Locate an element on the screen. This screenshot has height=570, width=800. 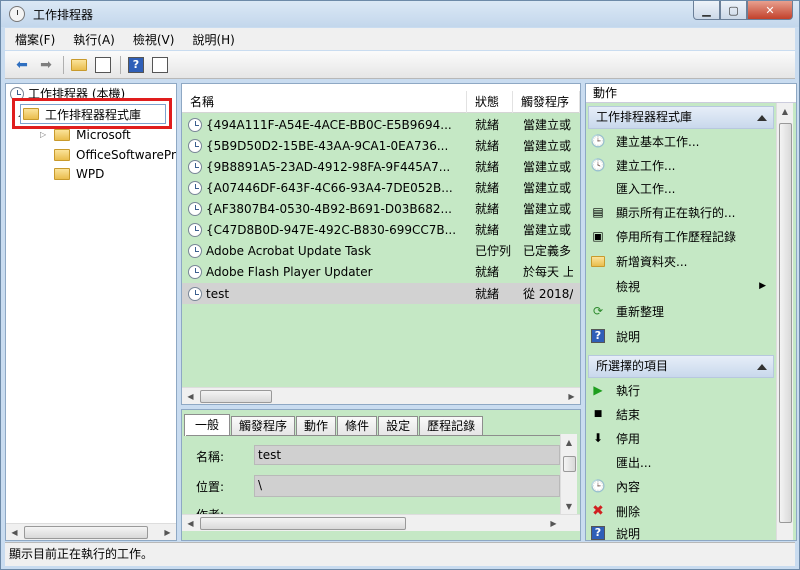
action-refresh: ⟳ 重新整理 is located at coordinates (627, 311).